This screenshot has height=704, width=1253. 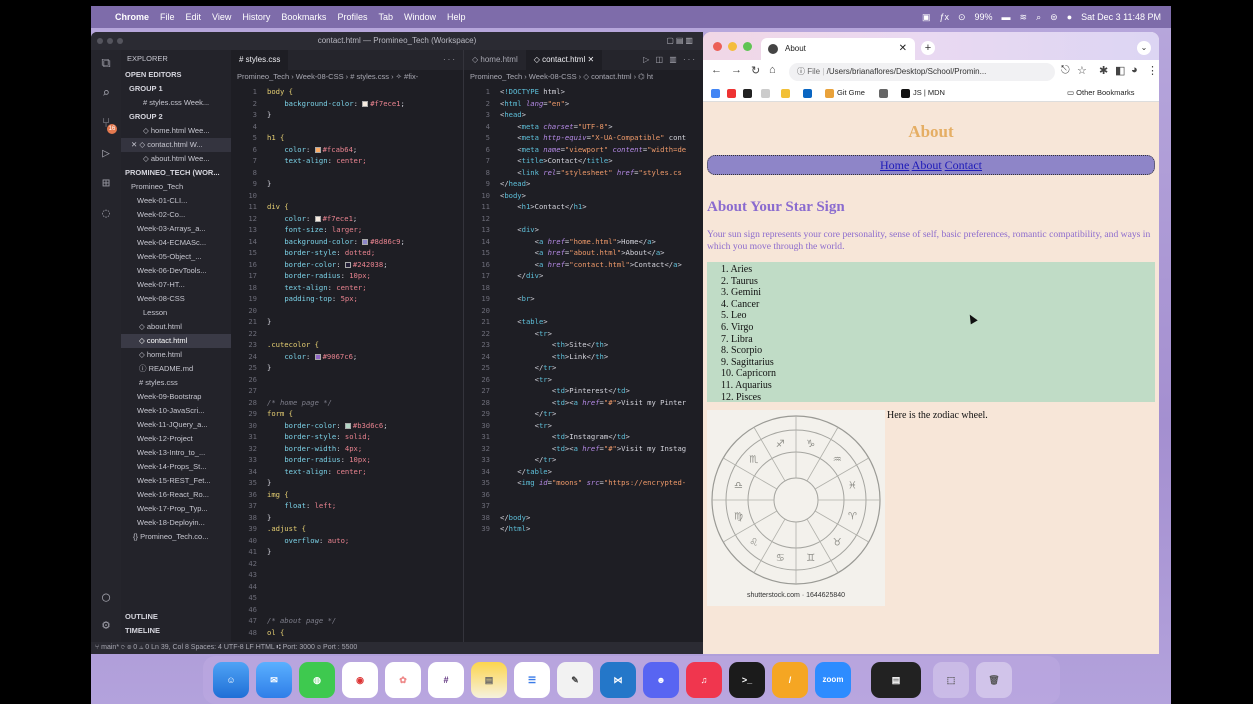 I want to click on code-line: 2 <html lang="en">, so click(x=583, y=104).